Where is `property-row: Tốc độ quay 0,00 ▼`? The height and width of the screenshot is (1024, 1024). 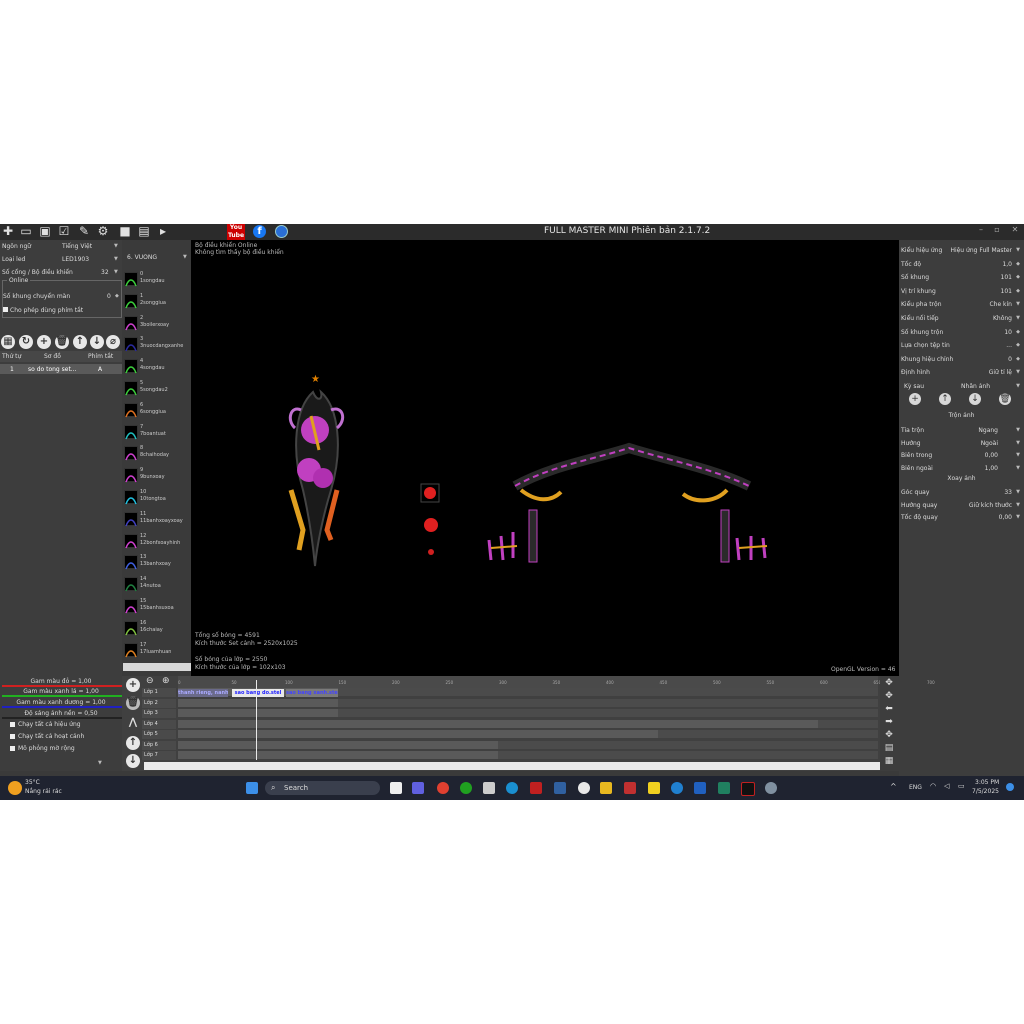
property-row: Tốc độ quay 0,00 ▼ is located at coordinates (961, 517).